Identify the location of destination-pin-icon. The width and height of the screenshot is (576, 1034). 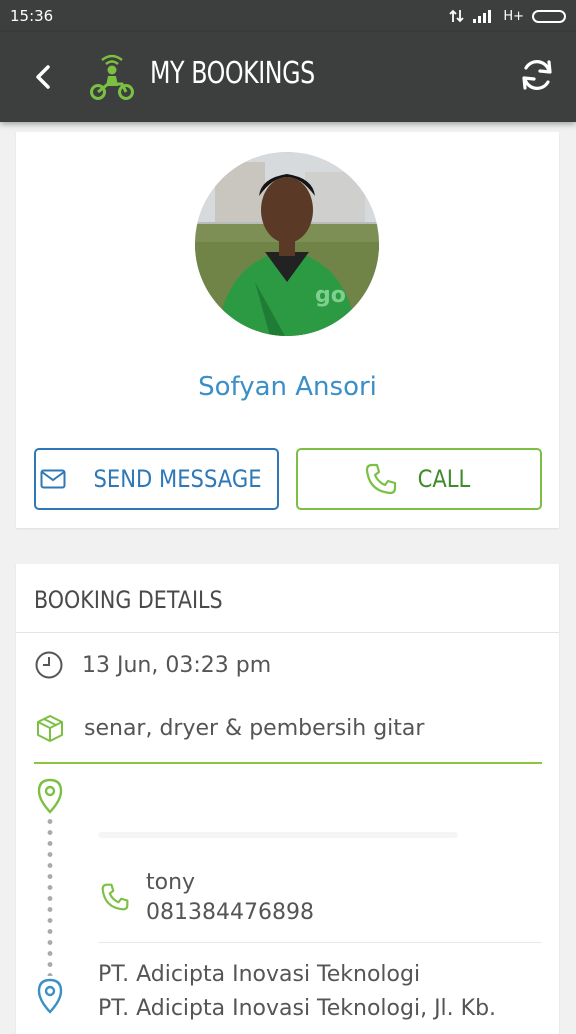
(50, 996).